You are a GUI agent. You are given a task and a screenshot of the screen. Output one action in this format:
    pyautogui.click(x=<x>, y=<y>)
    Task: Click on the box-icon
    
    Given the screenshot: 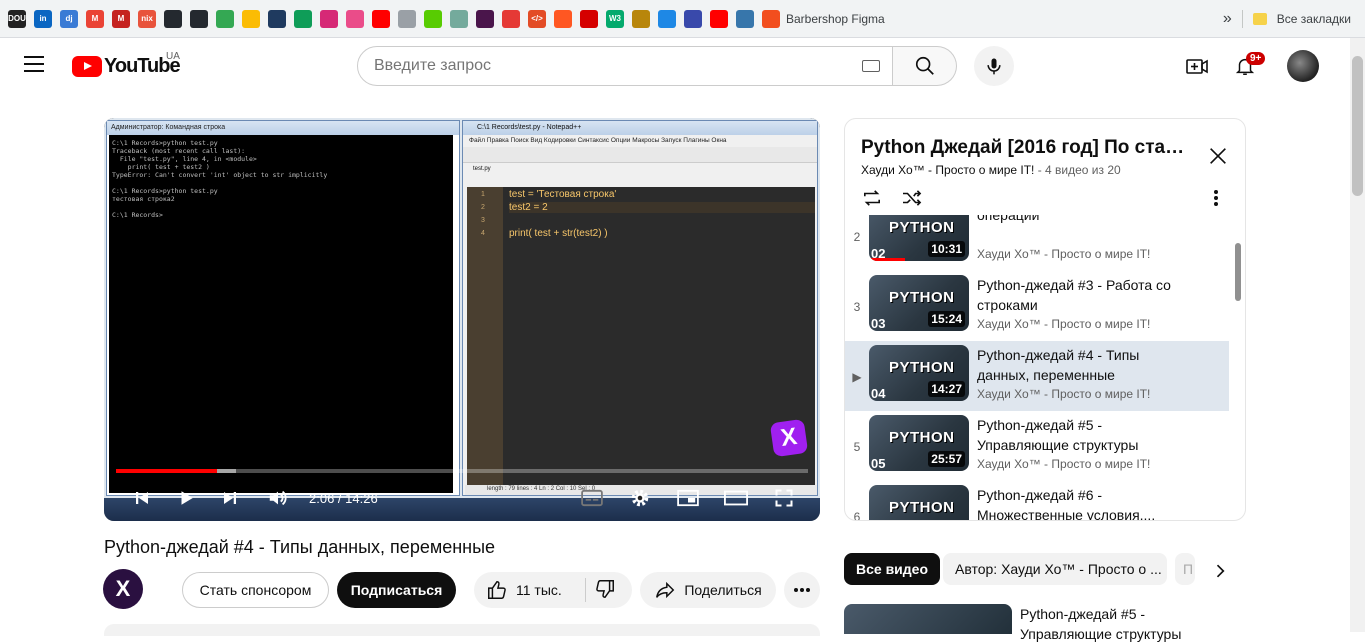 What is the action you would take?
    pyautogui.click(x=563, y=18)
    